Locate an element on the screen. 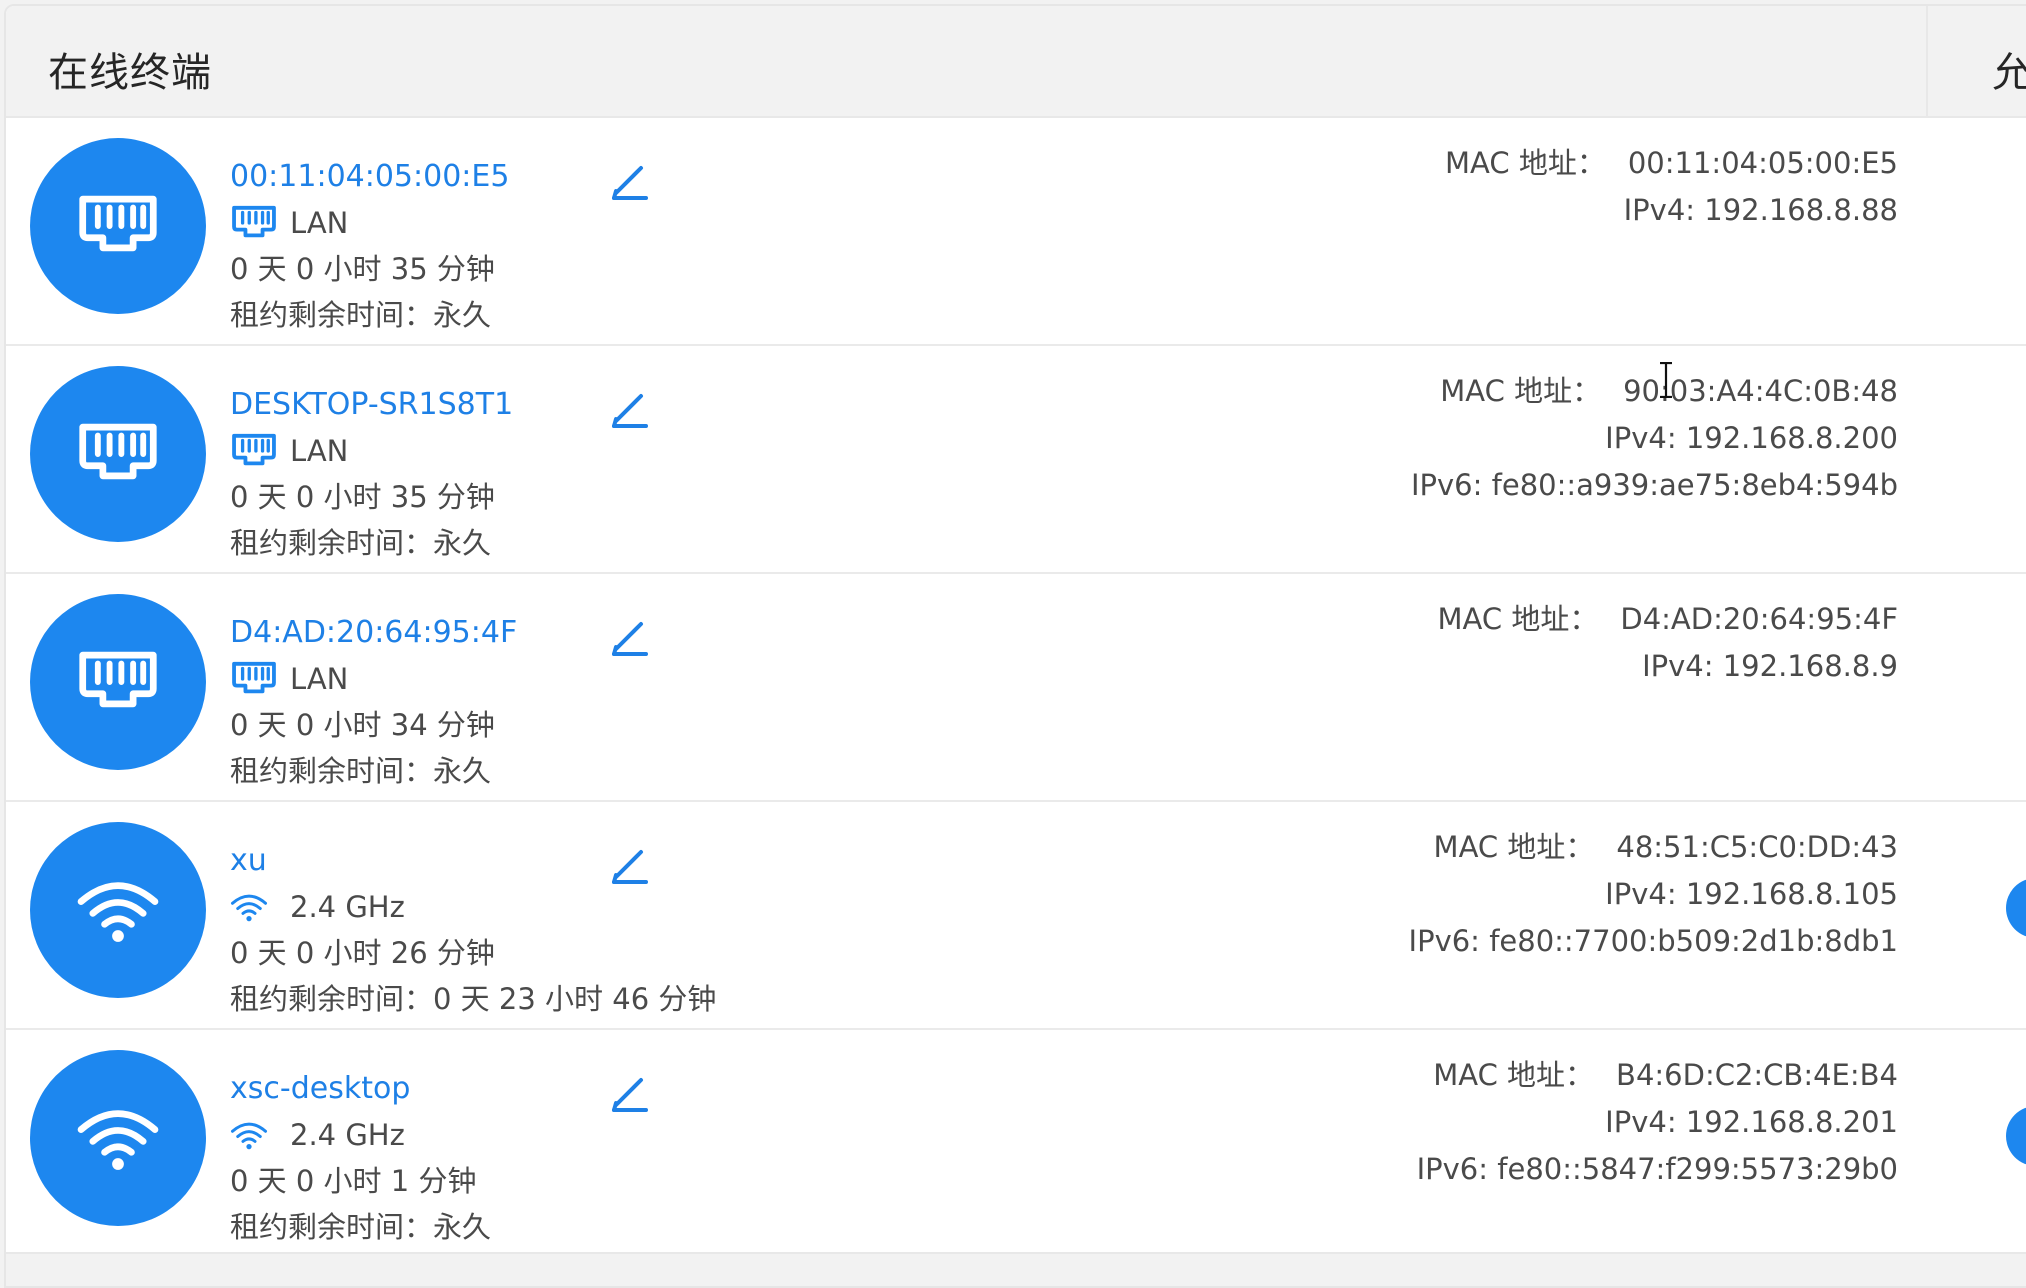 This screenshot has width=2026, height=1288. ipv4-value: 192.168.8.105 is located at coordinates (1791, 894).